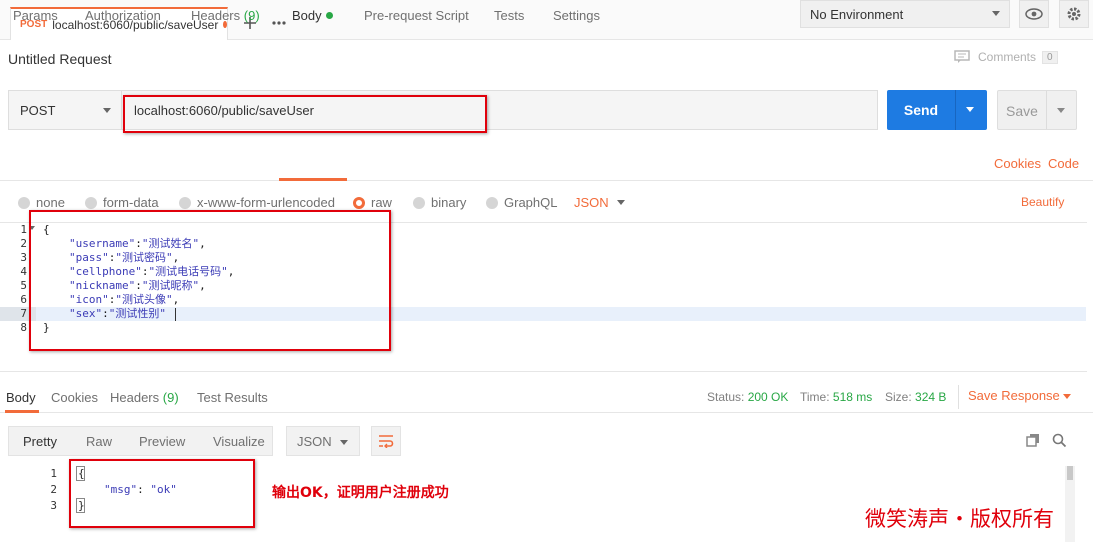 This screenshot has height=542, width=1093. Describe the element at coordinates (962, 56) in the screenshot. I see `comment-icon` at that location.